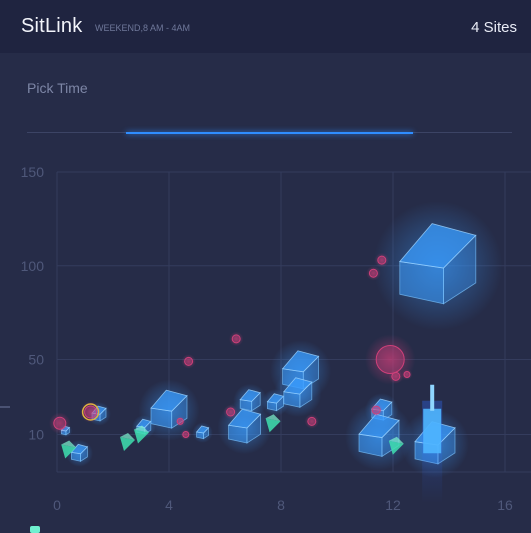 This screenshot has width=531, height=533. Describe the element at coordinates (35, 529) in the screenshot. I see `legend-swatch` at that location.